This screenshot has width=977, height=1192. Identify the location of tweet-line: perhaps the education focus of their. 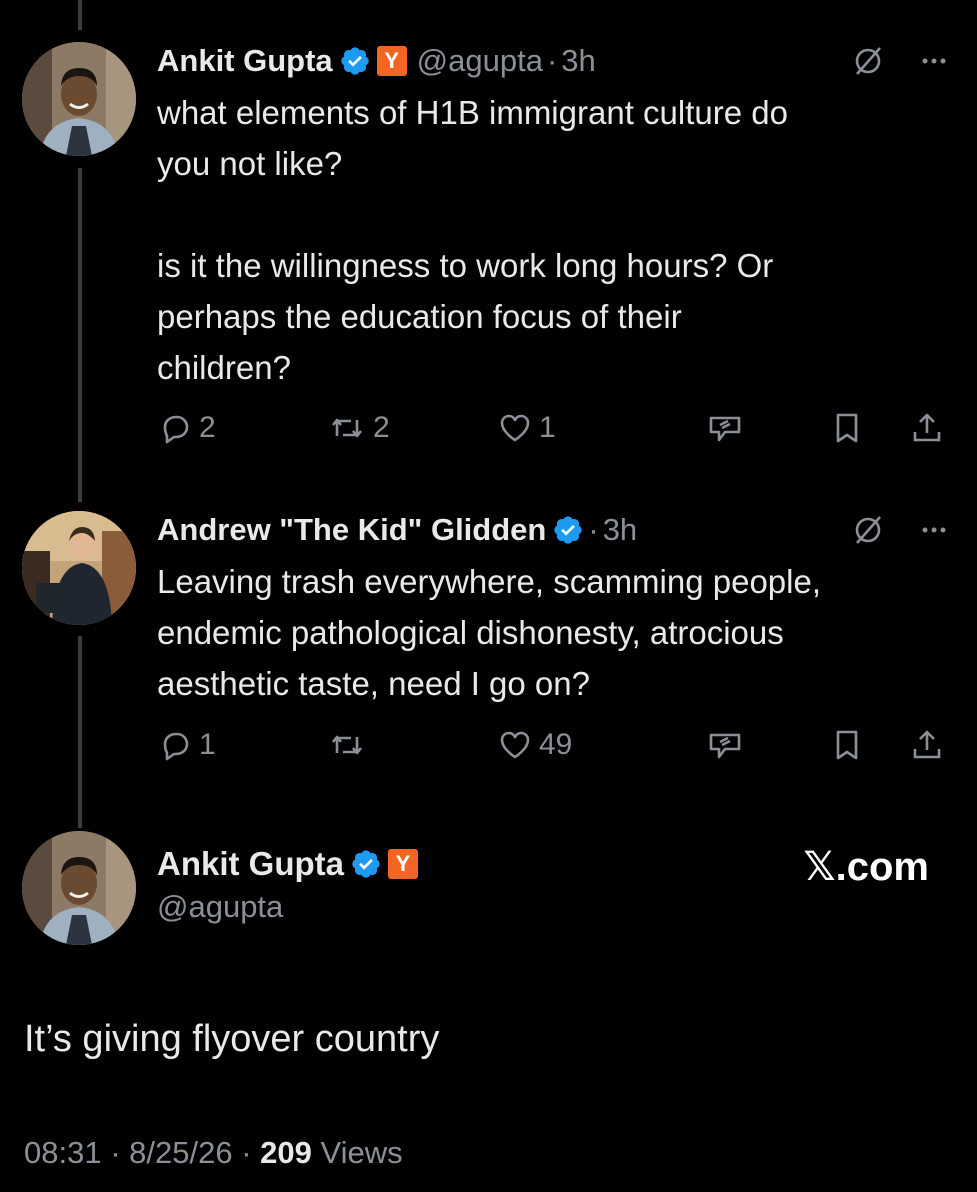
(419, 316).